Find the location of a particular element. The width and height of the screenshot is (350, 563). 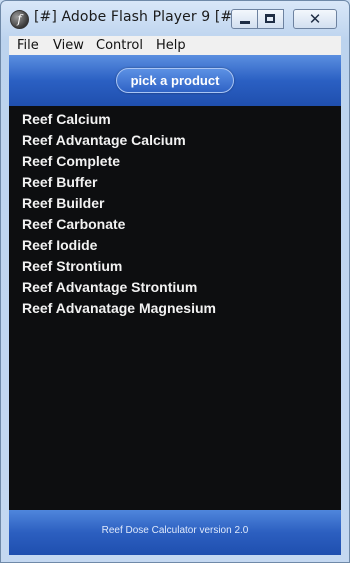

header-bar: pick a product is located at coordinates (175, 80).